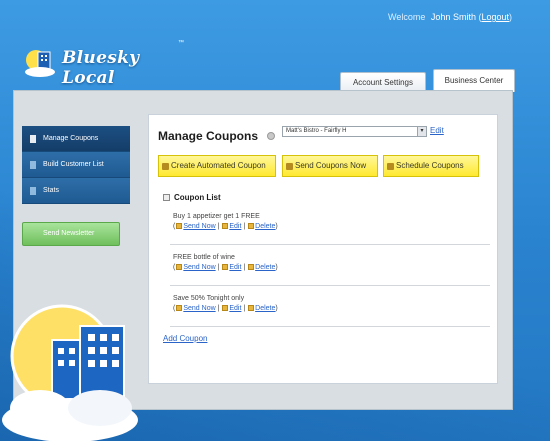 This screenshot has width=550, height=441. Describe the element at coordinates (33, 164) in the screenshot. I see `people-icon` at that location.